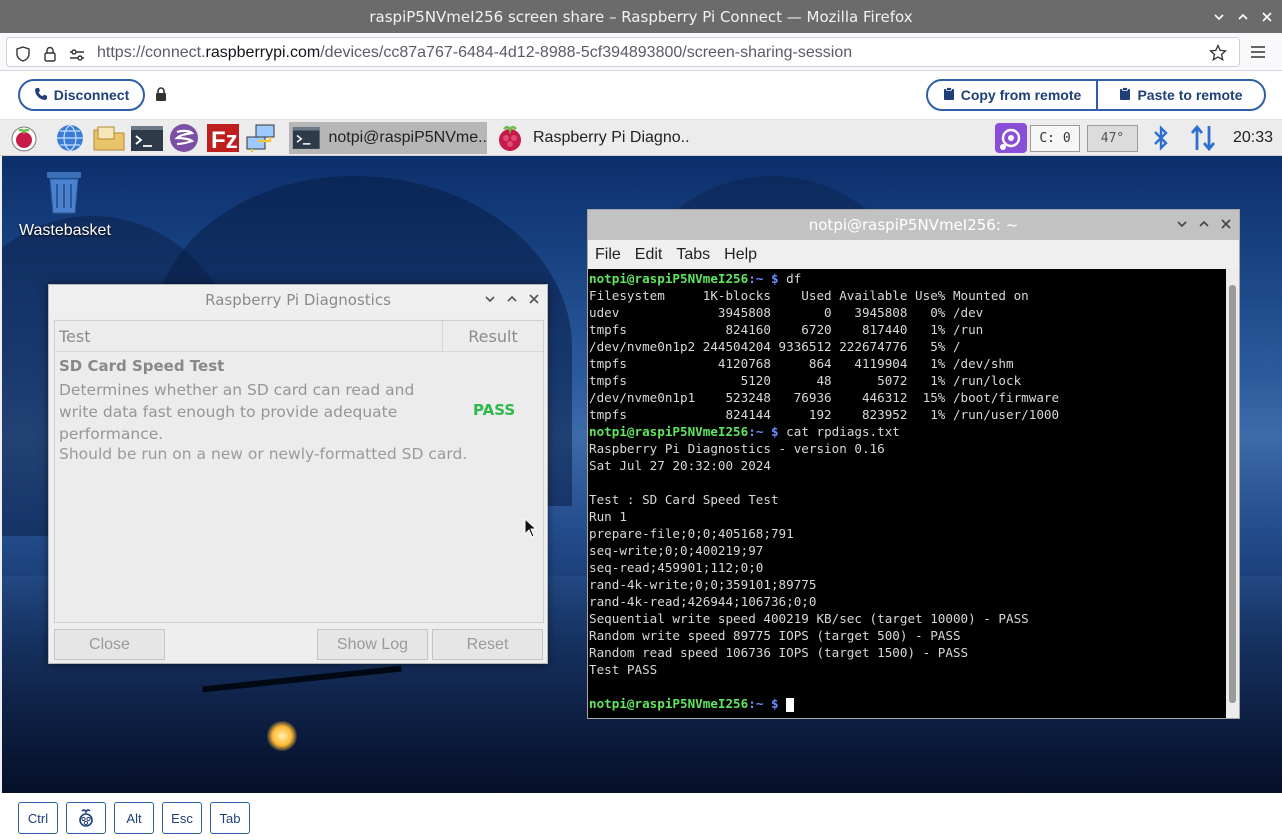  I want to click on phone-hangup-icon, so click(41, 95).